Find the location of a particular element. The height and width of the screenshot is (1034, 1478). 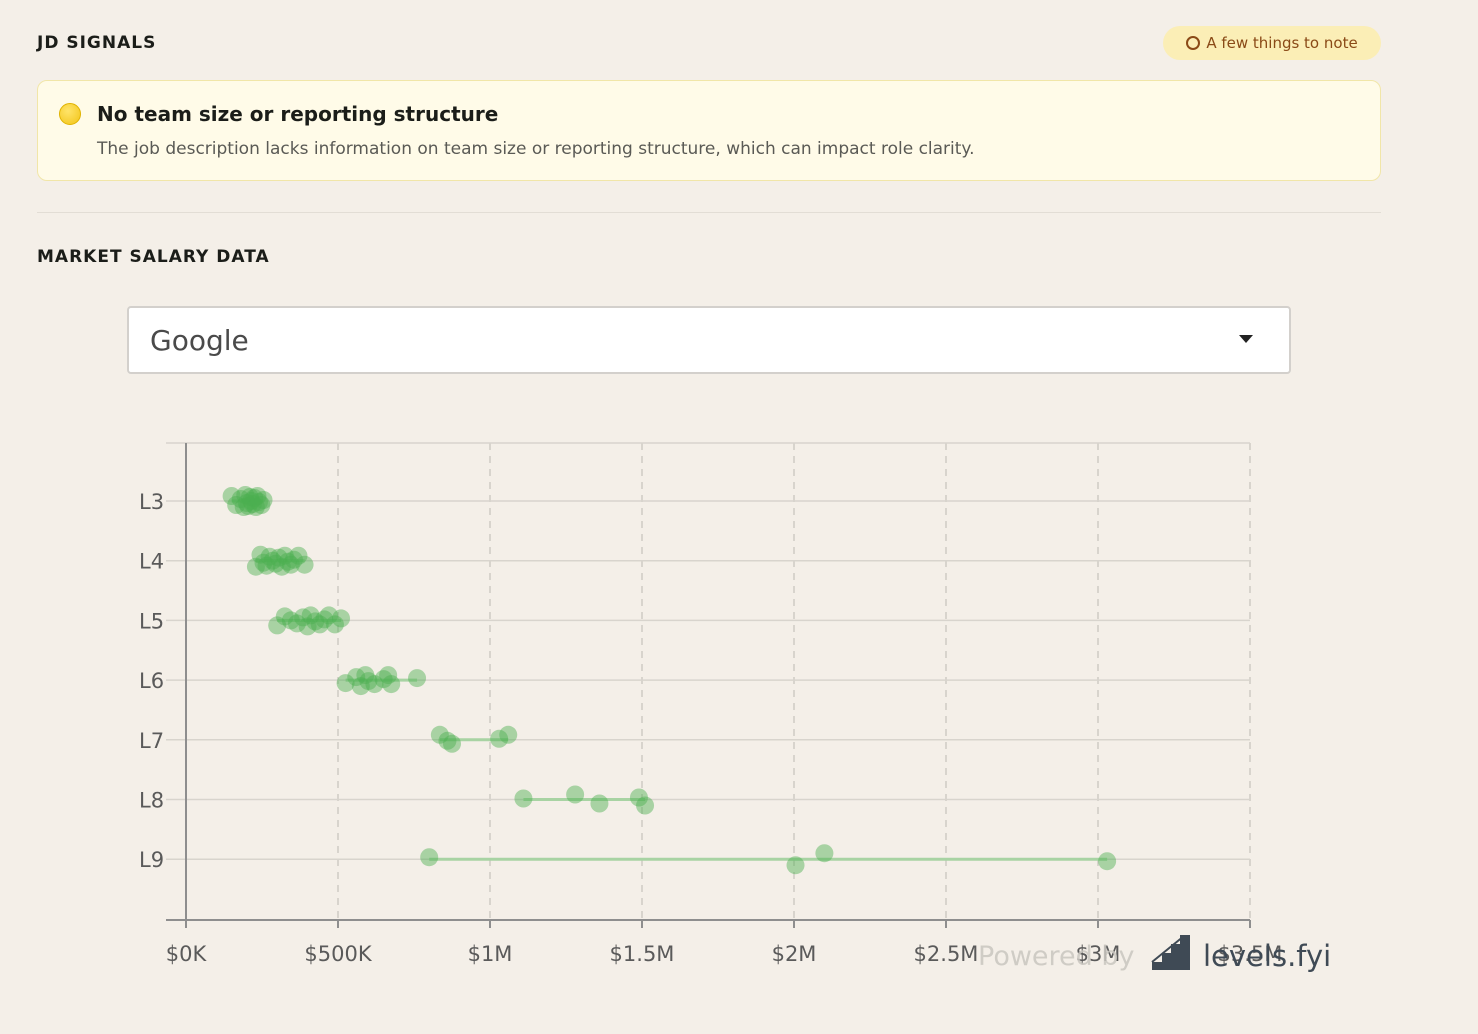

powered-by-attribution: Powered by levels.fyi is located at coordinates (1154, 954).